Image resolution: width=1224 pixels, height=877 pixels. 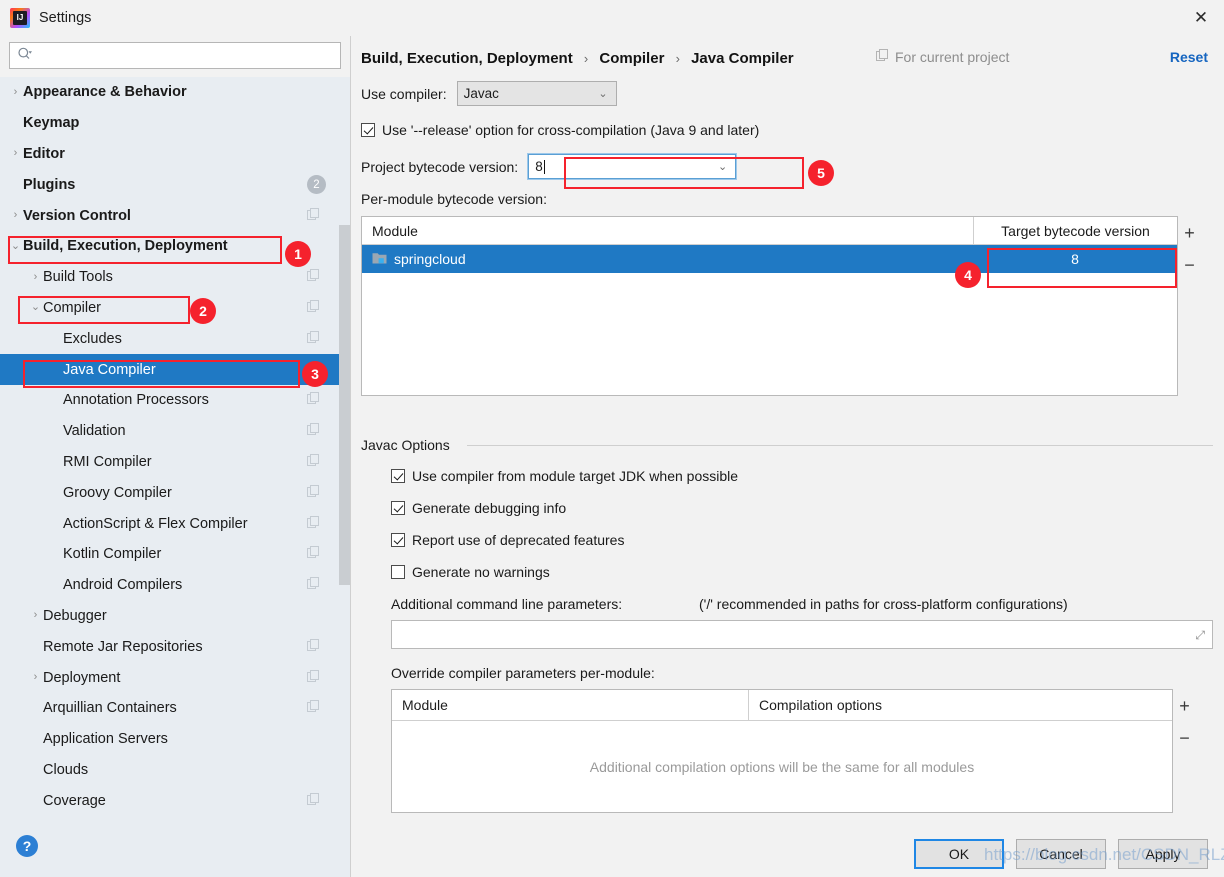 What do you see at coordinates (570, 705) in the screenshot?
I see `column-header-module: Module` at bounding box center [570, 705].